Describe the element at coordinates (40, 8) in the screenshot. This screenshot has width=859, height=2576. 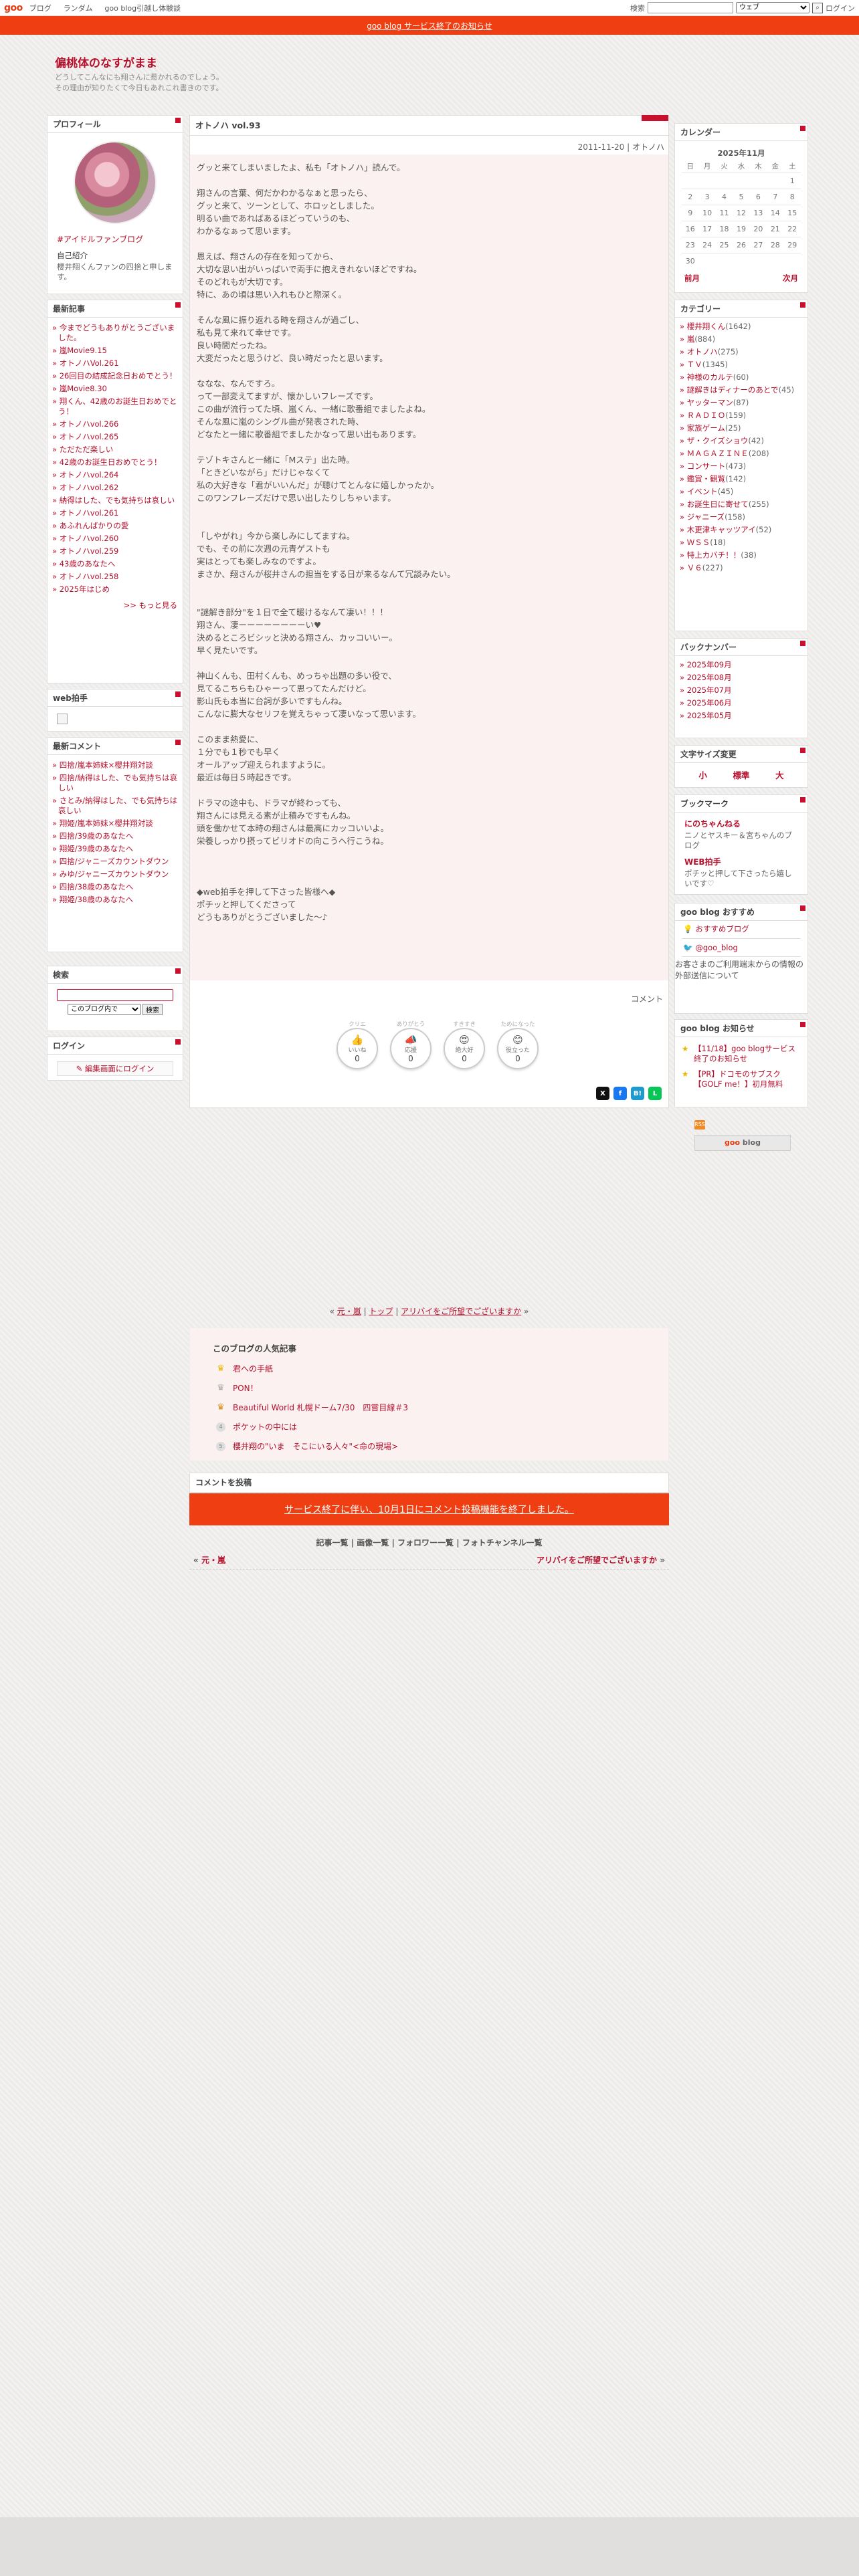
I see `topbar-link-blog: ブログ` at that location.